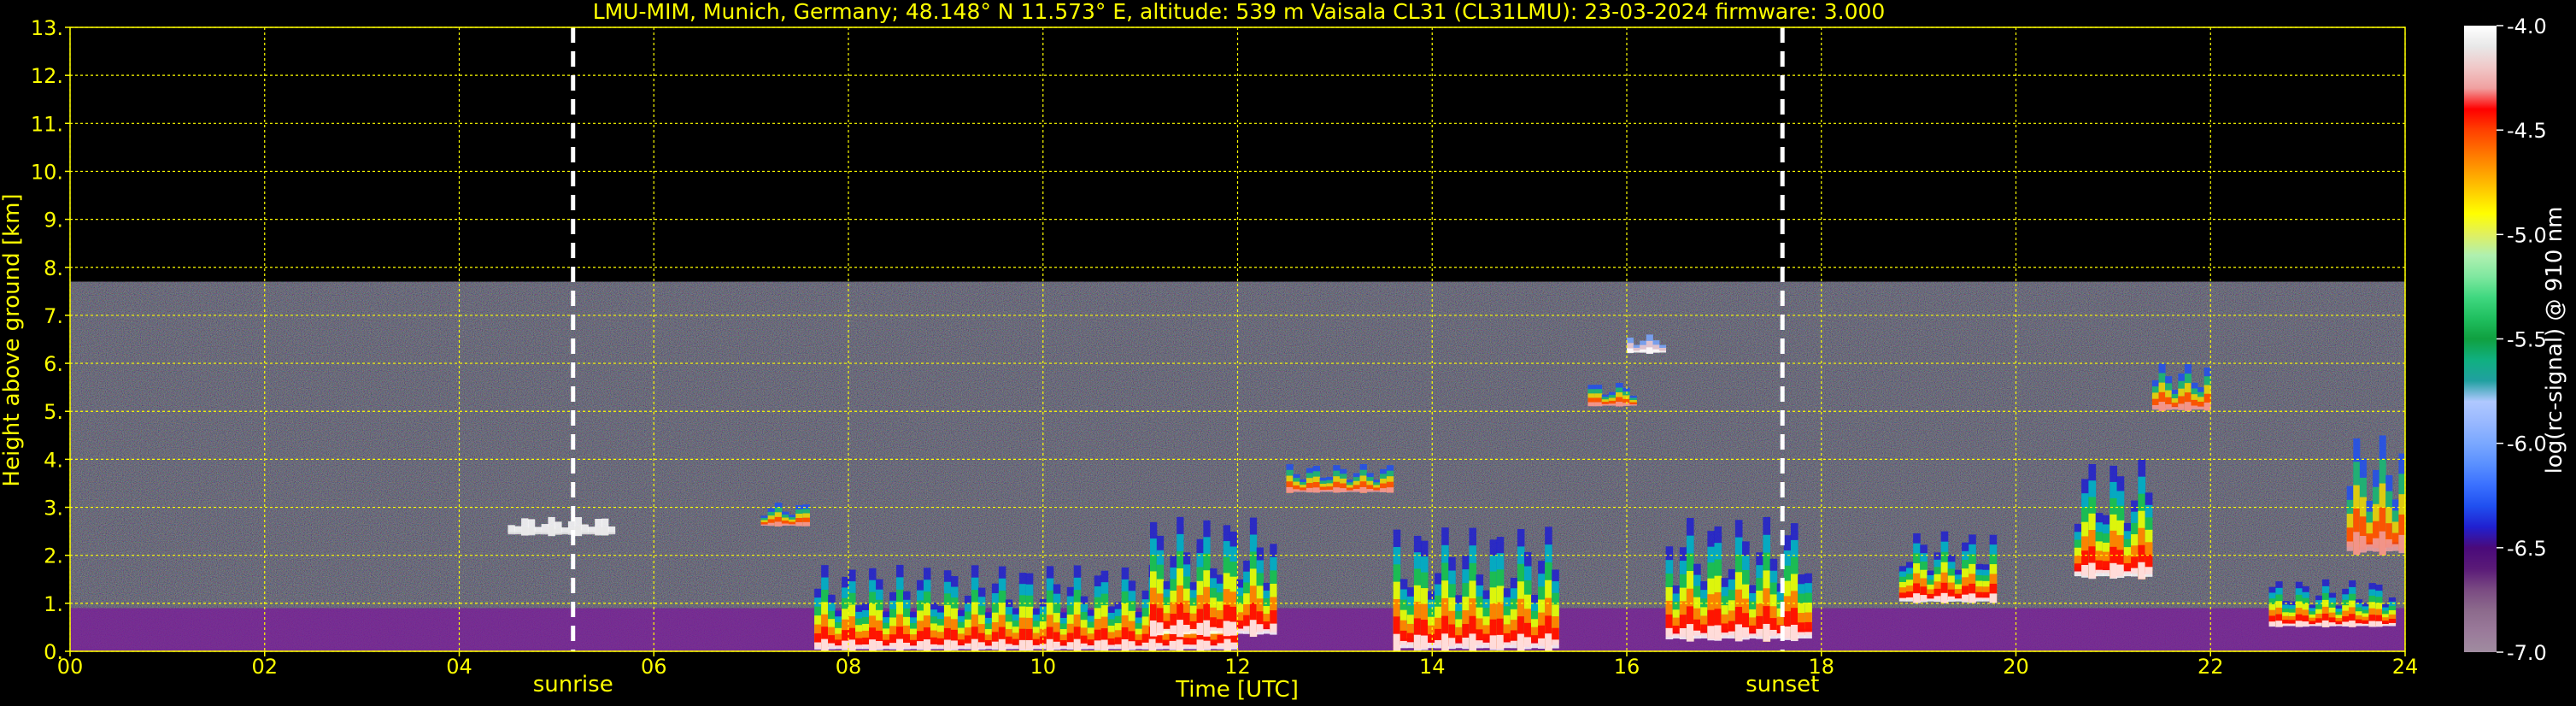 This screenshot has width=2576, height=706. Describe the element at coordinates (2480, 339) in the screenshot. I see `colorbar-gradient` at that location.